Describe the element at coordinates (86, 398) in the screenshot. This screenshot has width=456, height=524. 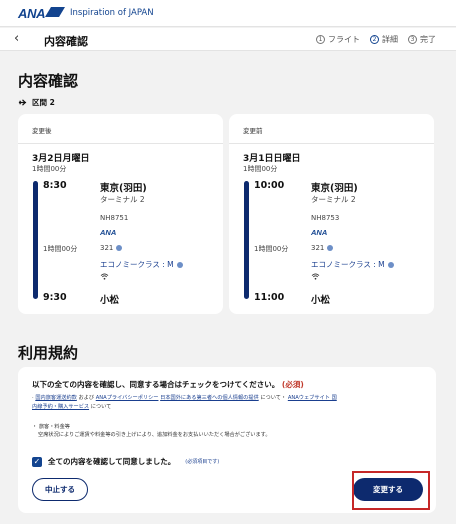
I see `terms-text: および` at that location.